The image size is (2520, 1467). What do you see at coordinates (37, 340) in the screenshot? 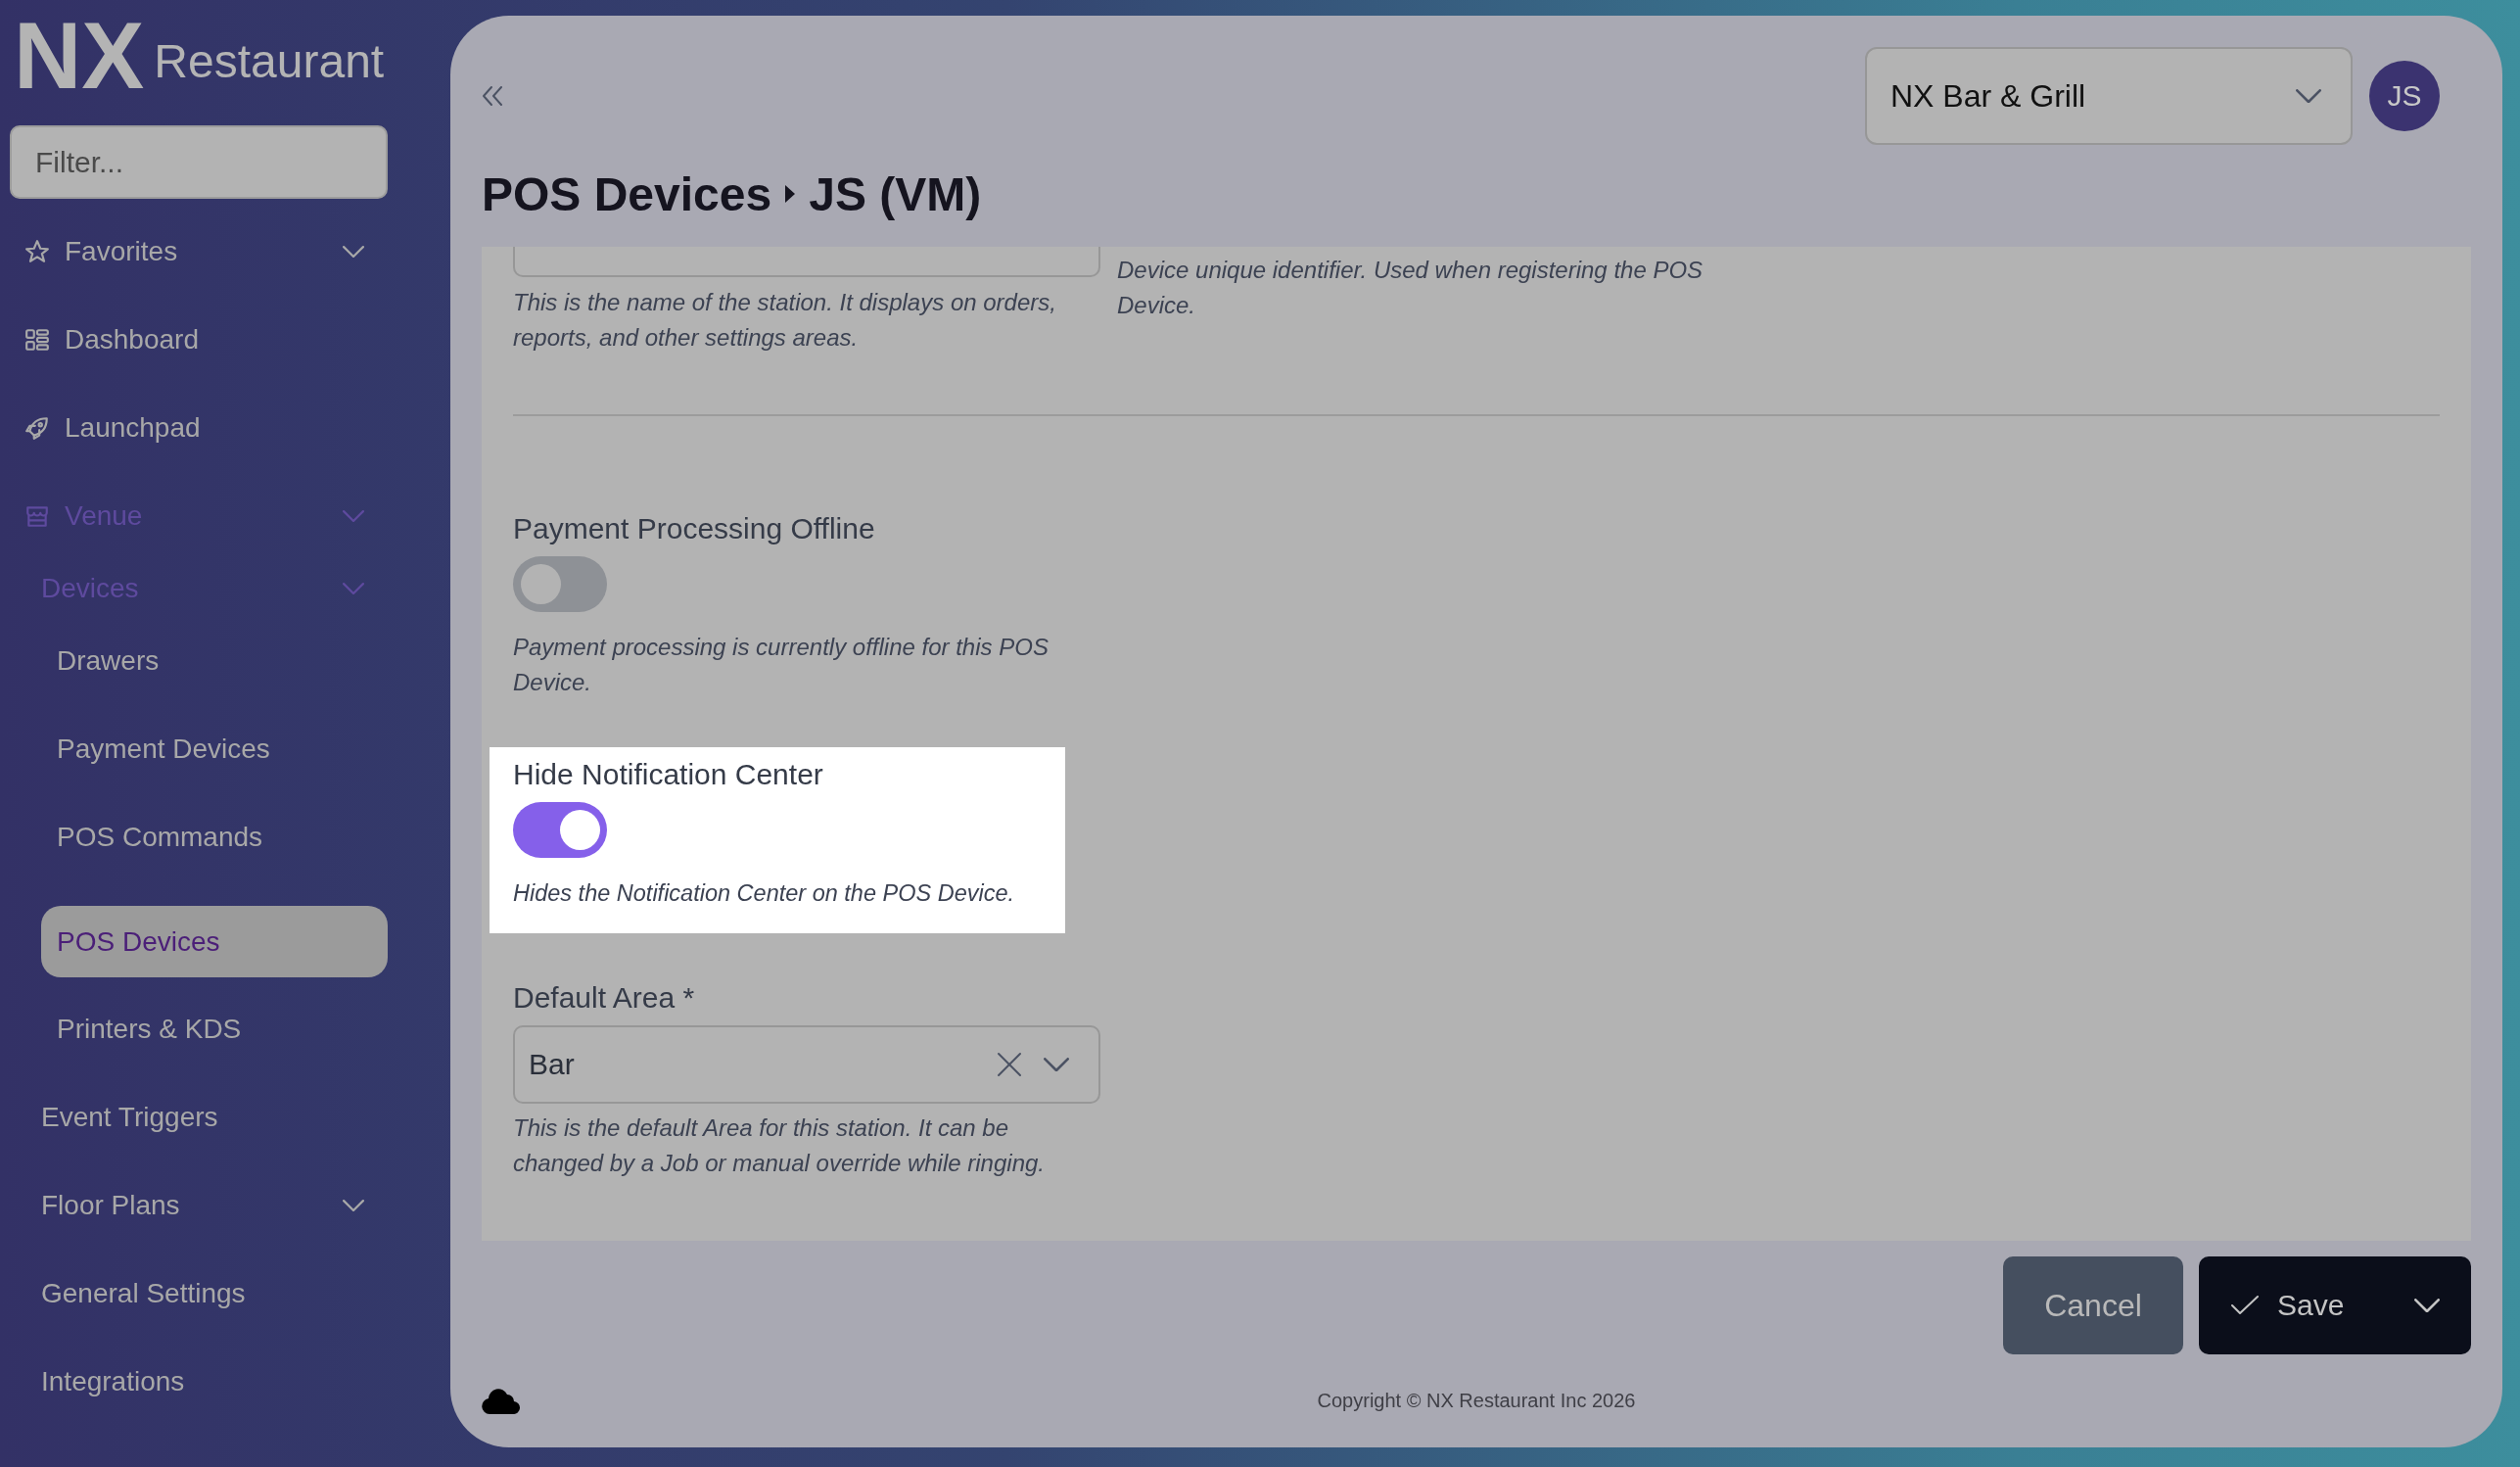
I see `grid-icon` at bounding box center [37, 340].